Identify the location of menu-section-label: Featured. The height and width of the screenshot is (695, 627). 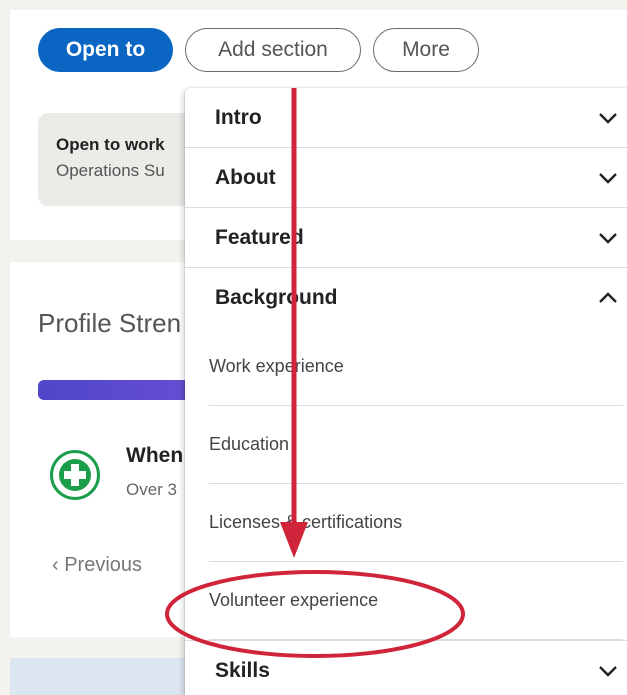
(259, 237).